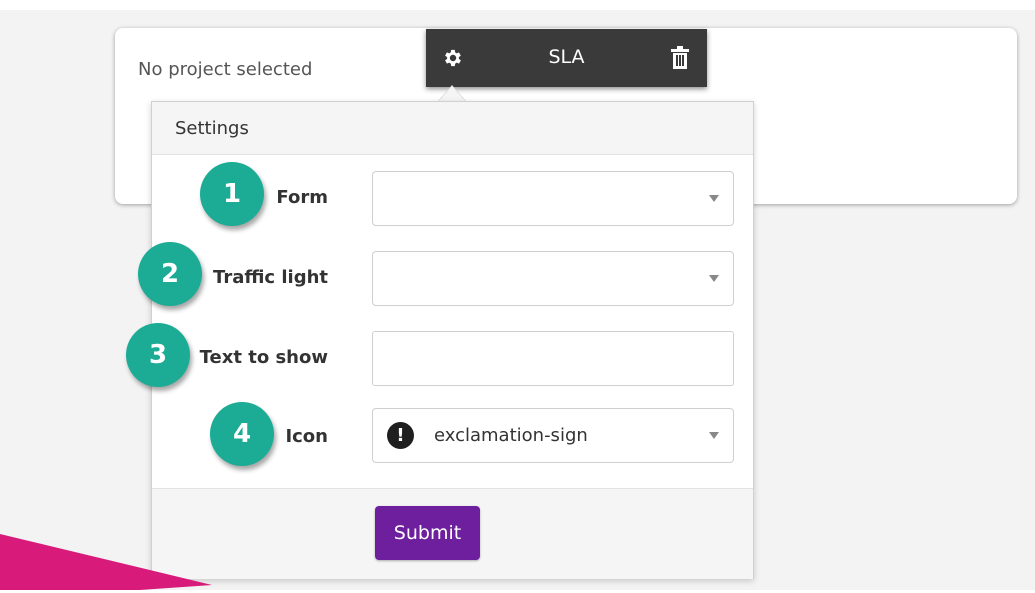  Describe the element at coordinates (517, 5) in the screenshot. I see `top-strip` at that location.